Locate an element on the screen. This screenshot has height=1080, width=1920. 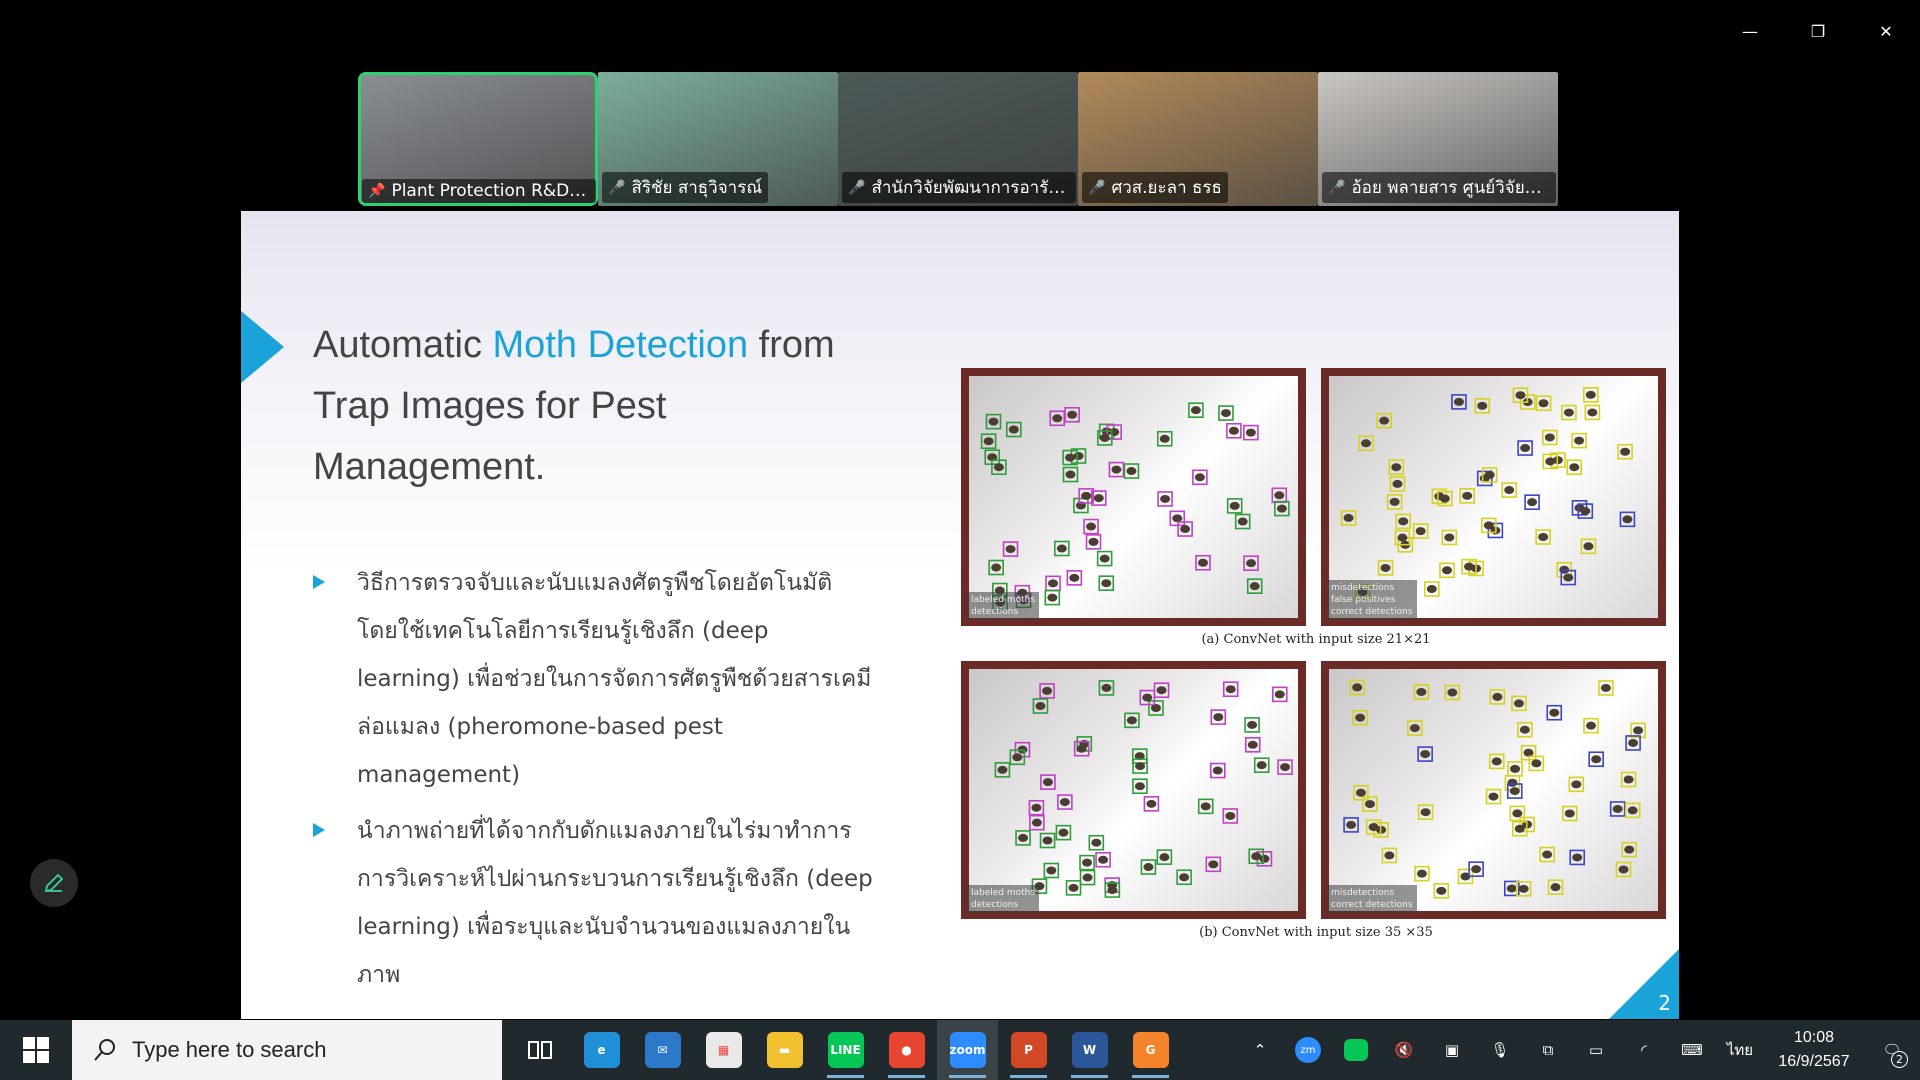
page-number: 2 is located at coordinates (1664, 1003).